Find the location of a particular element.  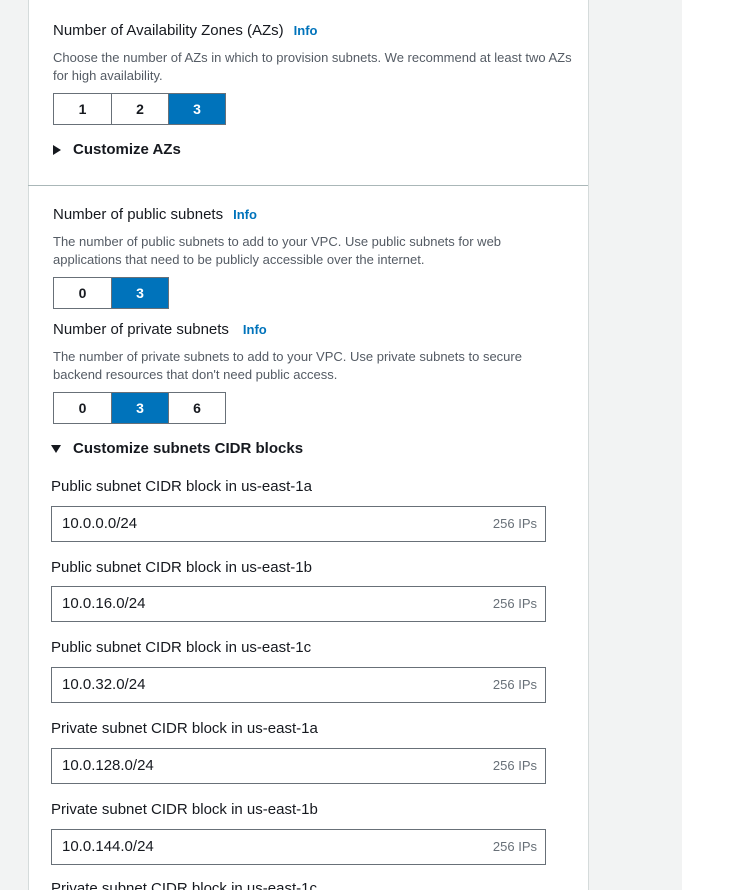

public-subnets-info-link: Info is located at coordinates (245, 214).